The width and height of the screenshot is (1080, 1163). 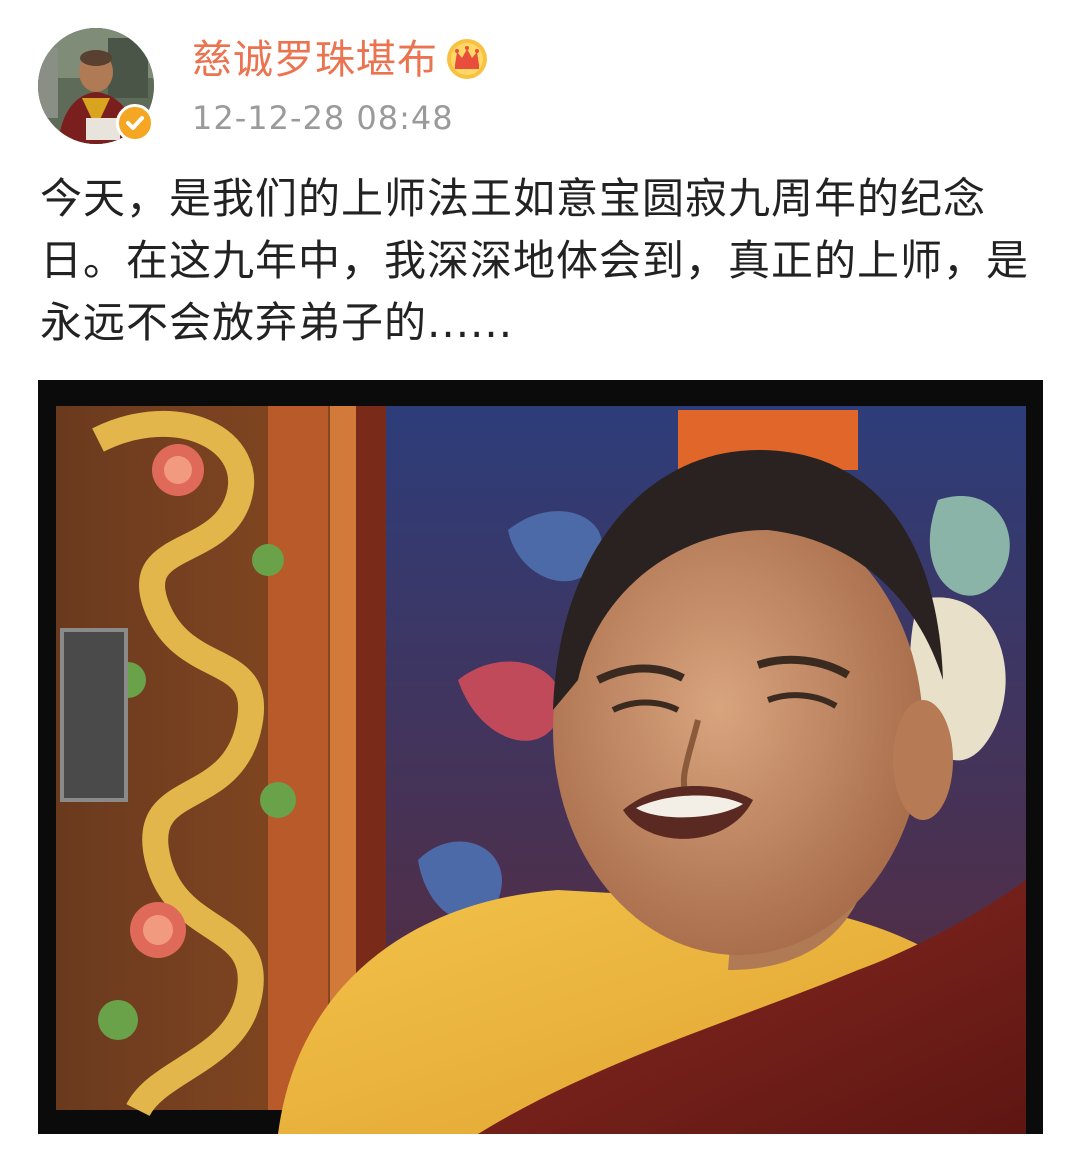 What do you see at coordinates (315, 60) in the screenshot?
I see `author-name: 慈诚罗珠堪布` at bounding box center [315, 60].